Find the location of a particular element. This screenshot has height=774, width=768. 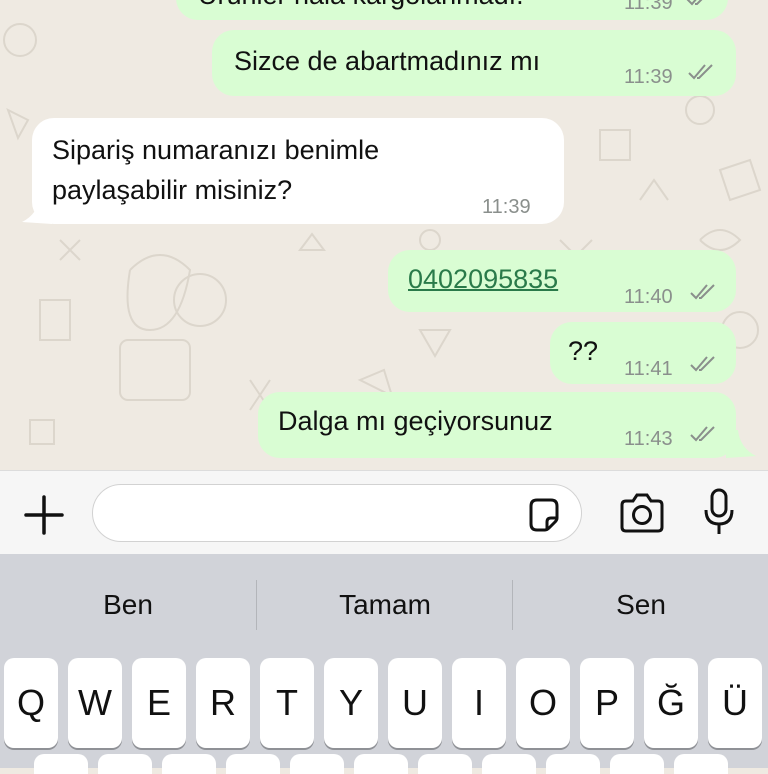

key-r: R is located at coordinates (223, 703).